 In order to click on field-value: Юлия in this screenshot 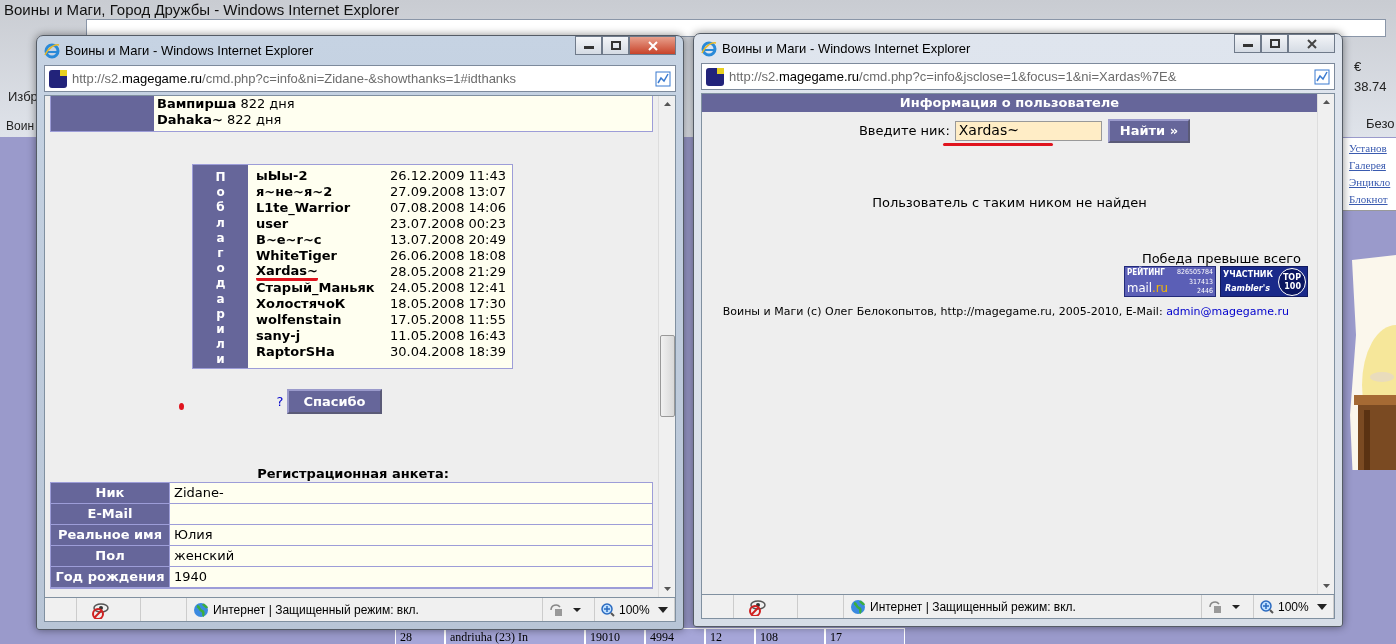, I will do `click(411, 535)`.